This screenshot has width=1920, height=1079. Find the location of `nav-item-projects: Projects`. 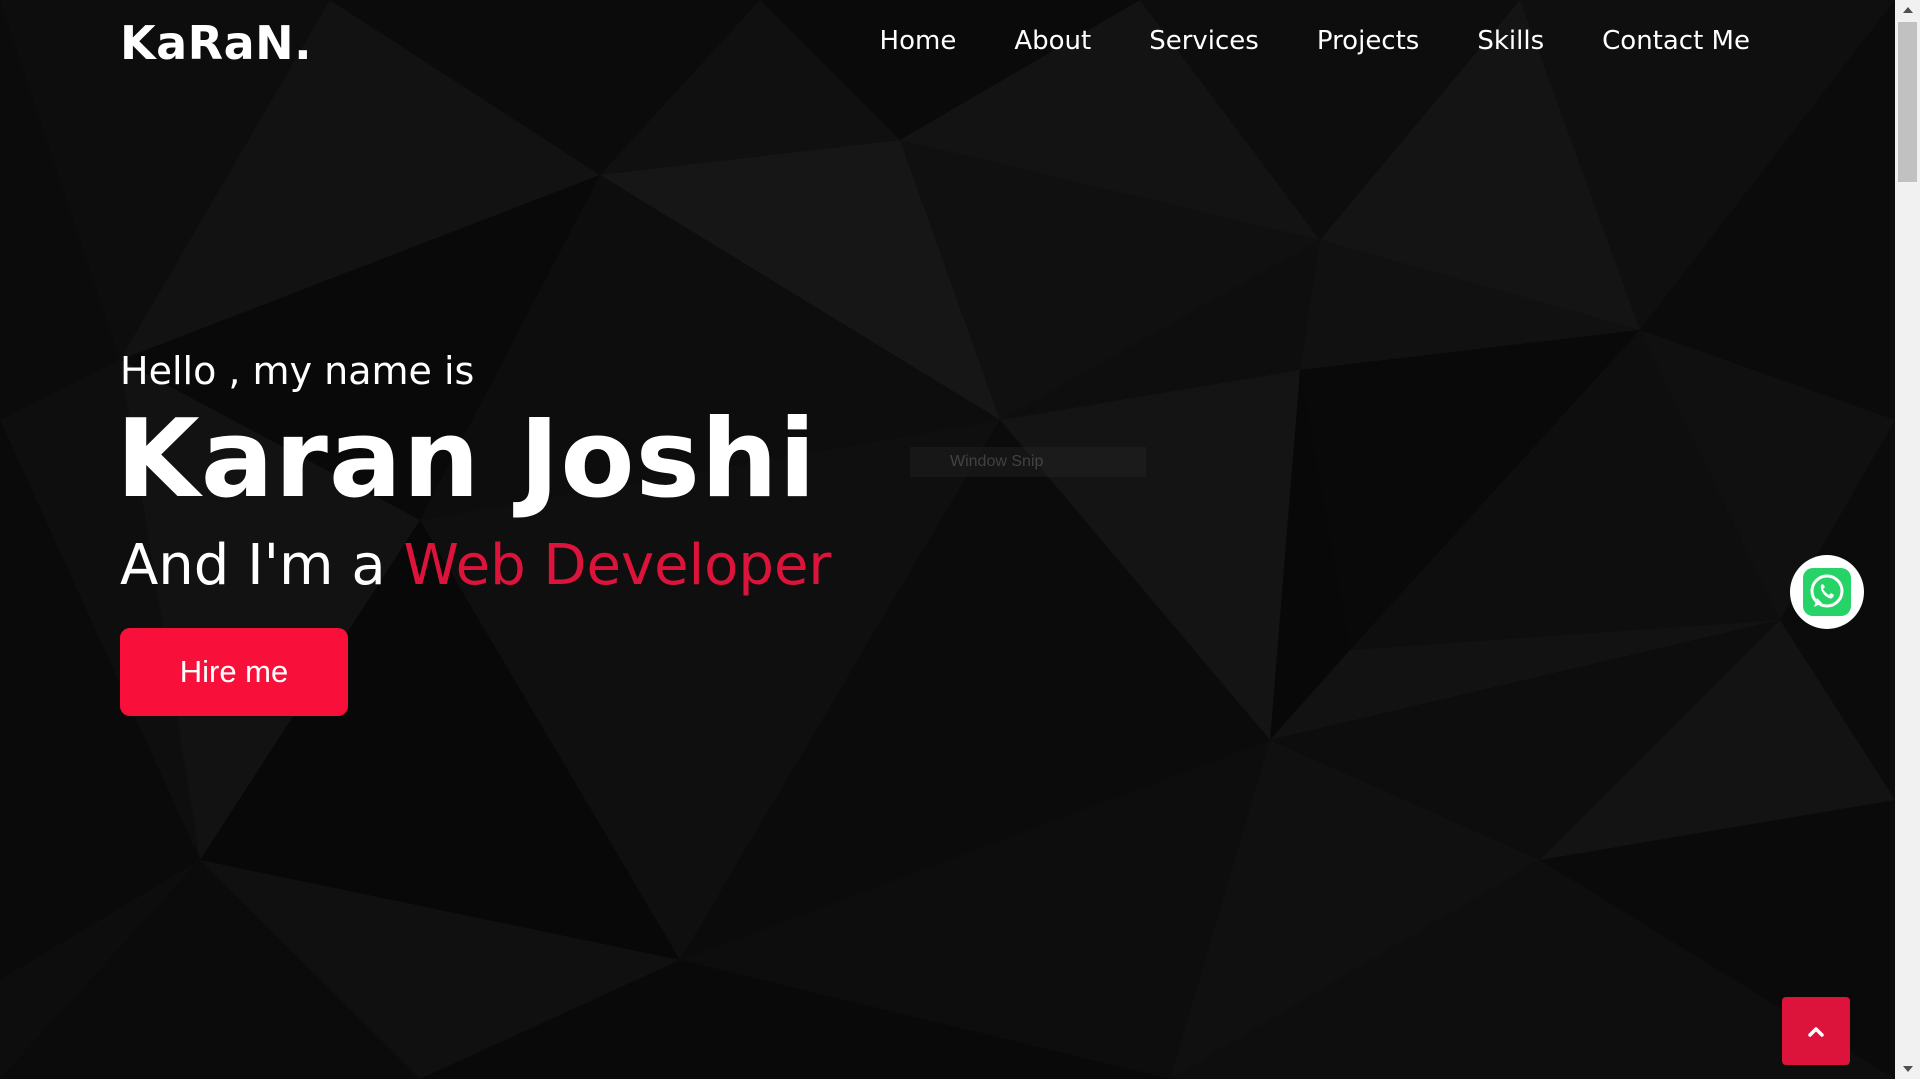

nav-item-projects: Projects is located at coordinates (1368, 41).